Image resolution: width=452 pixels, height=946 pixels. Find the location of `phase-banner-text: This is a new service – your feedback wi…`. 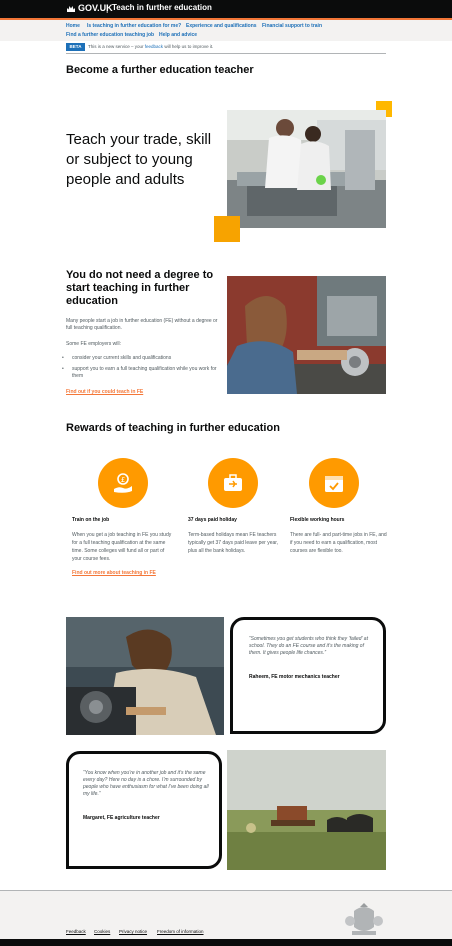

phase-banner-text: This is a new service – your feedback wi… is located at coordinates (151, 46).